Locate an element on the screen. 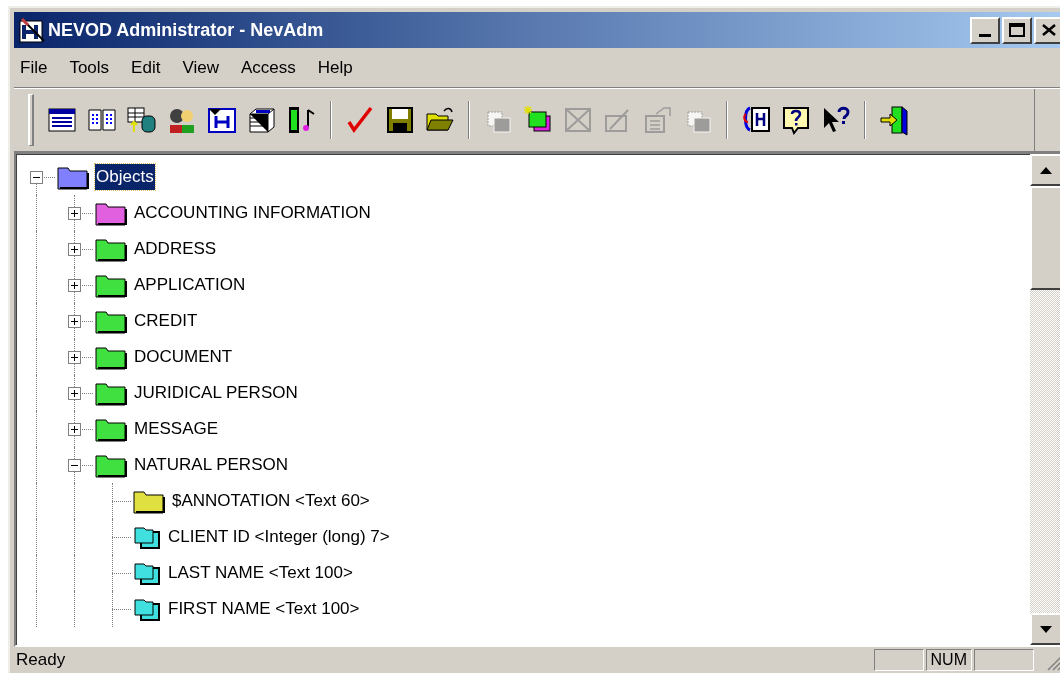  status-message: Ready is located at coordinates (41, 660).